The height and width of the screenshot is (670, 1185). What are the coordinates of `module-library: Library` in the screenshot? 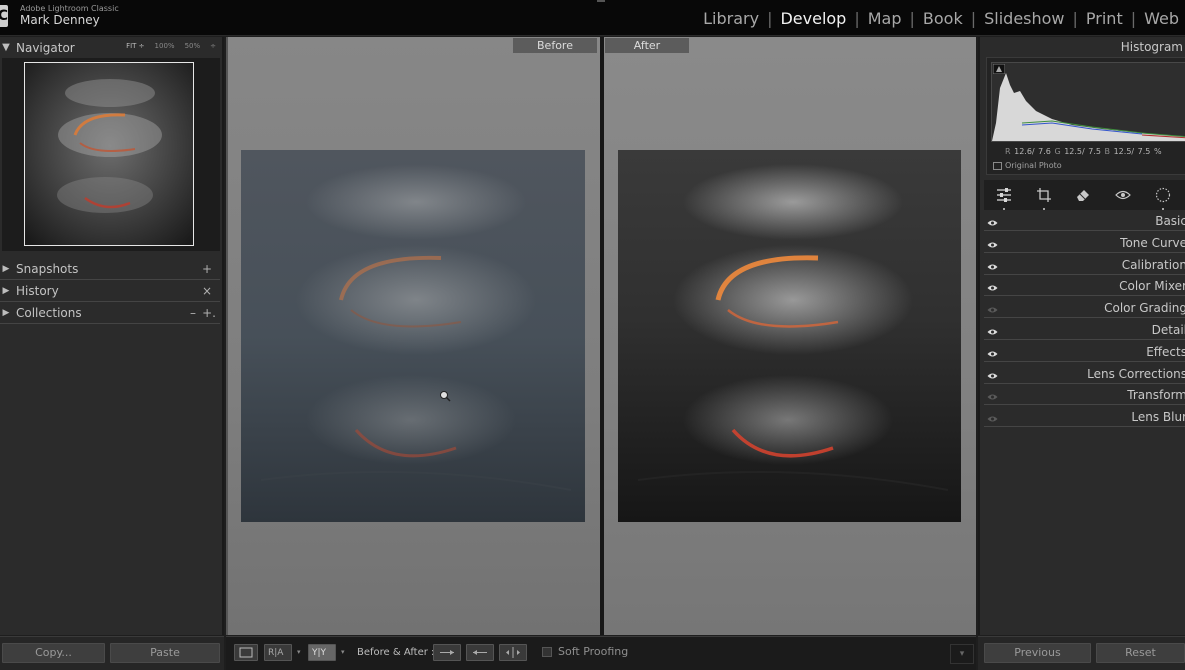 It's located at (731, 18).